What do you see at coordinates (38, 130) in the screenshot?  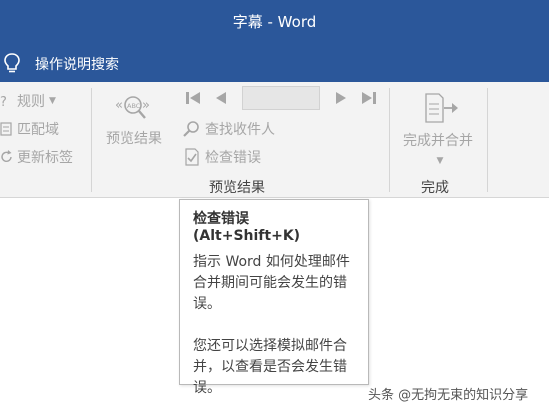 I see `match-fields-label: 匹配域` at bounding box center [38, 130].